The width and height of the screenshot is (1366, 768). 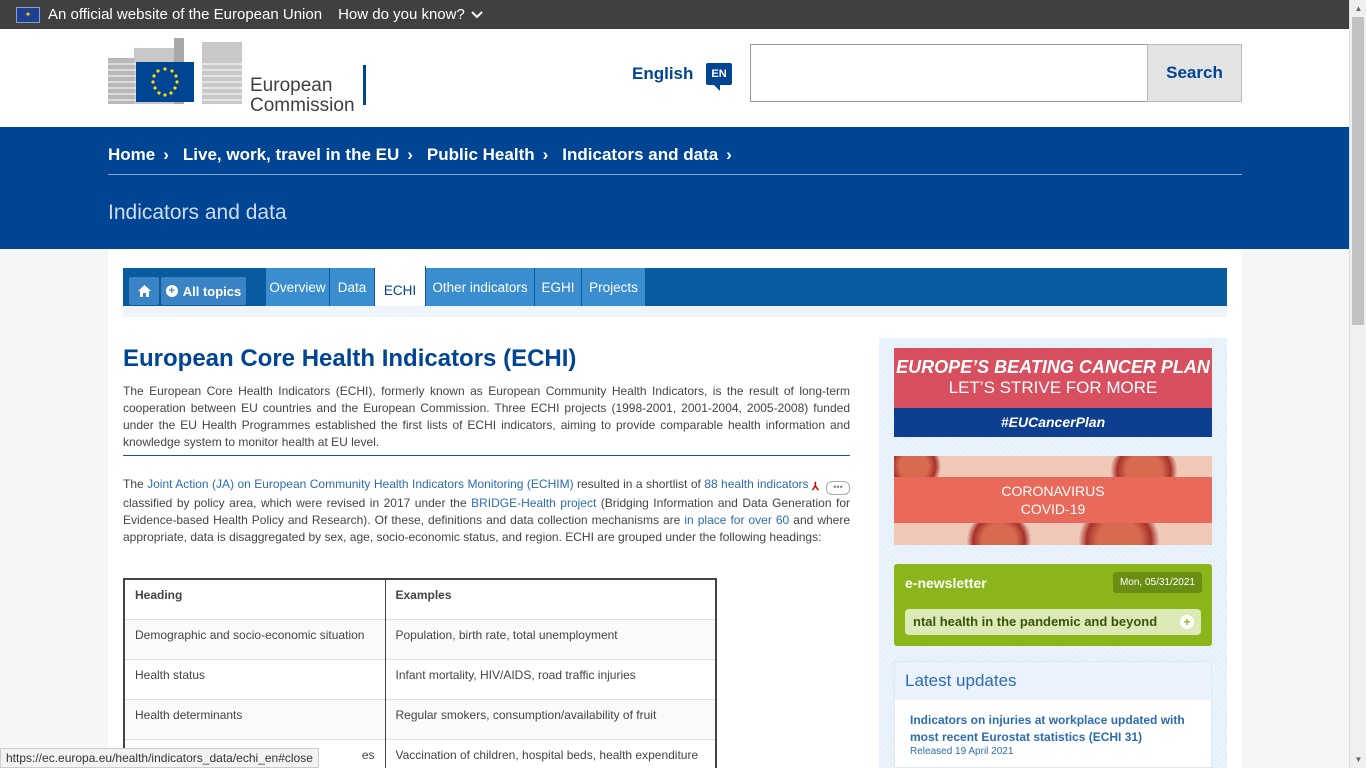 I want to click on home-icon, so click(x=144, y=291).